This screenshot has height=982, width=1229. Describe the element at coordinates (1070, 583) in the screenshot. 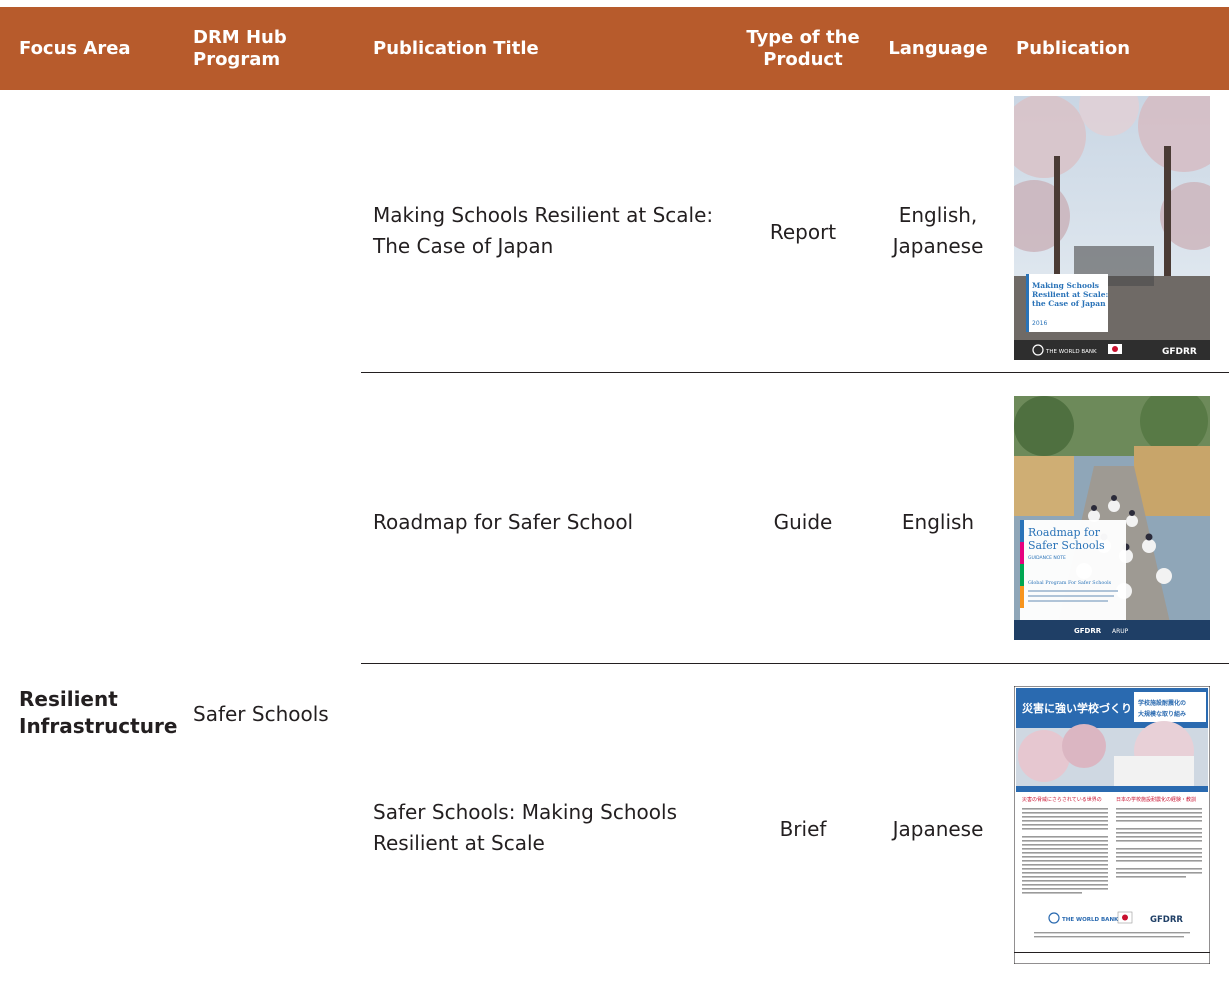

I see `row-2-cover-program: Global Program For Safer Schools` at that location.